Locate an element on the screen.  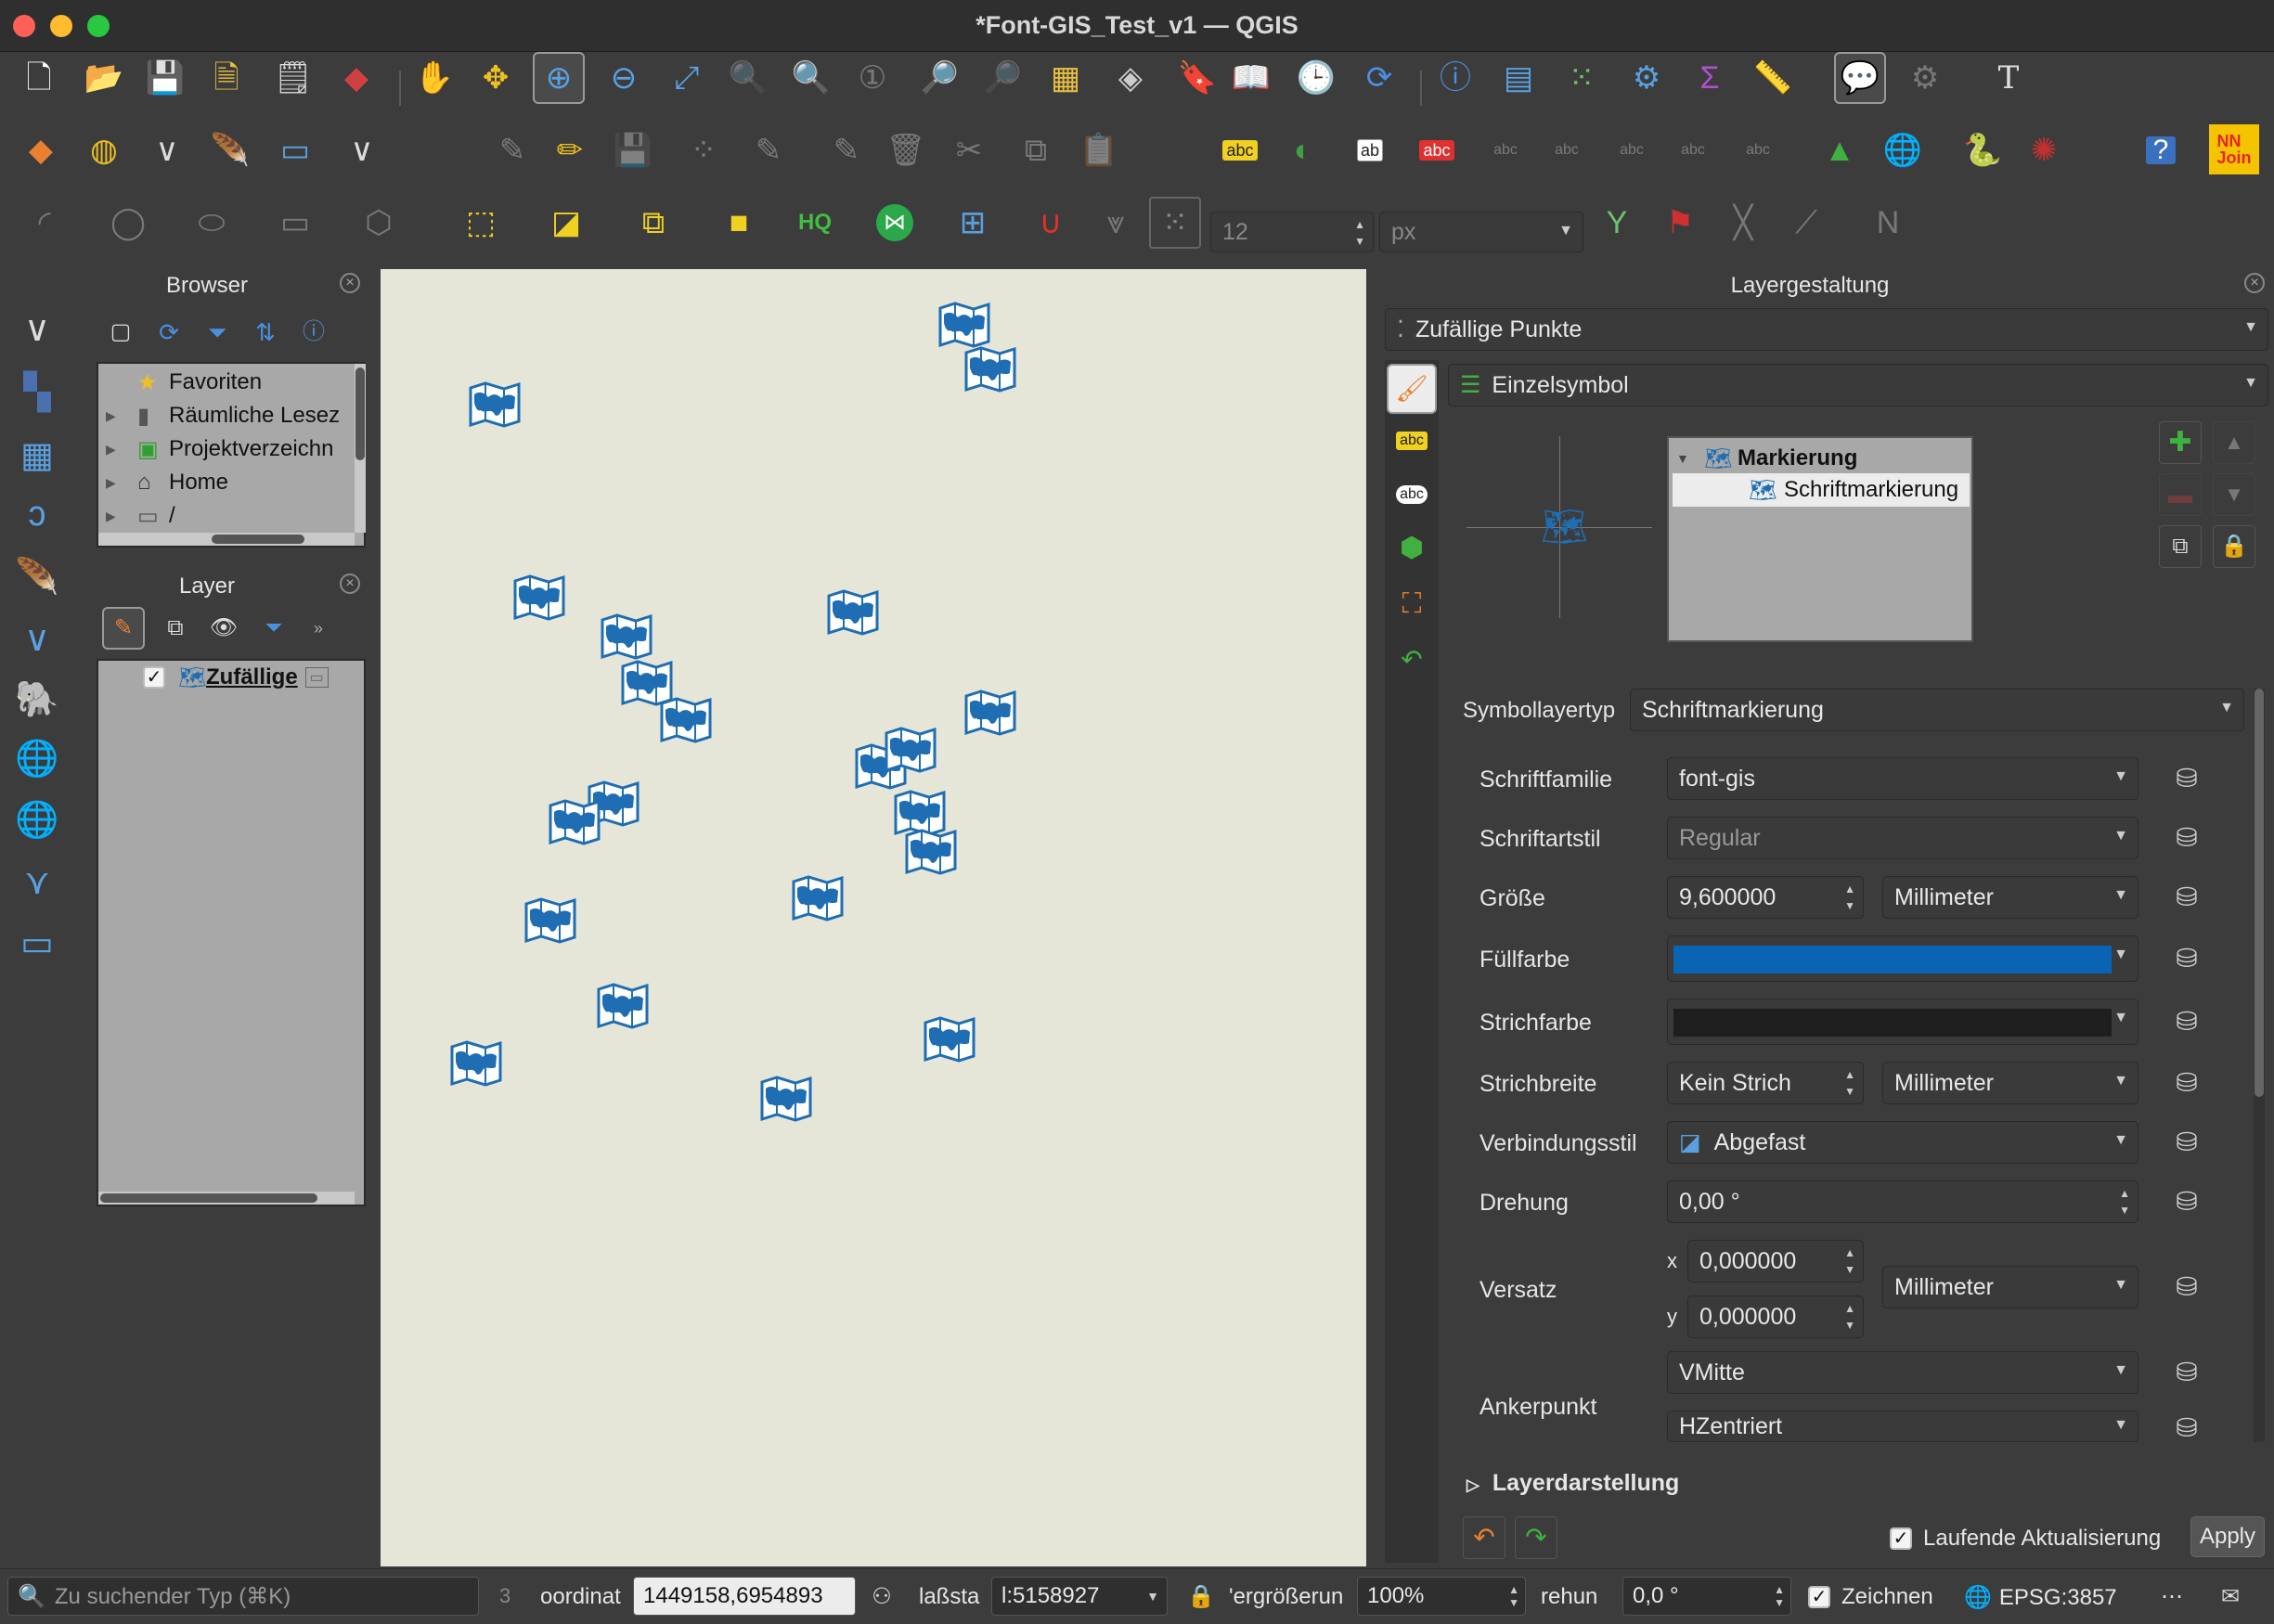
add-group-icon: ⧉ is located at coordinates (175, 629).